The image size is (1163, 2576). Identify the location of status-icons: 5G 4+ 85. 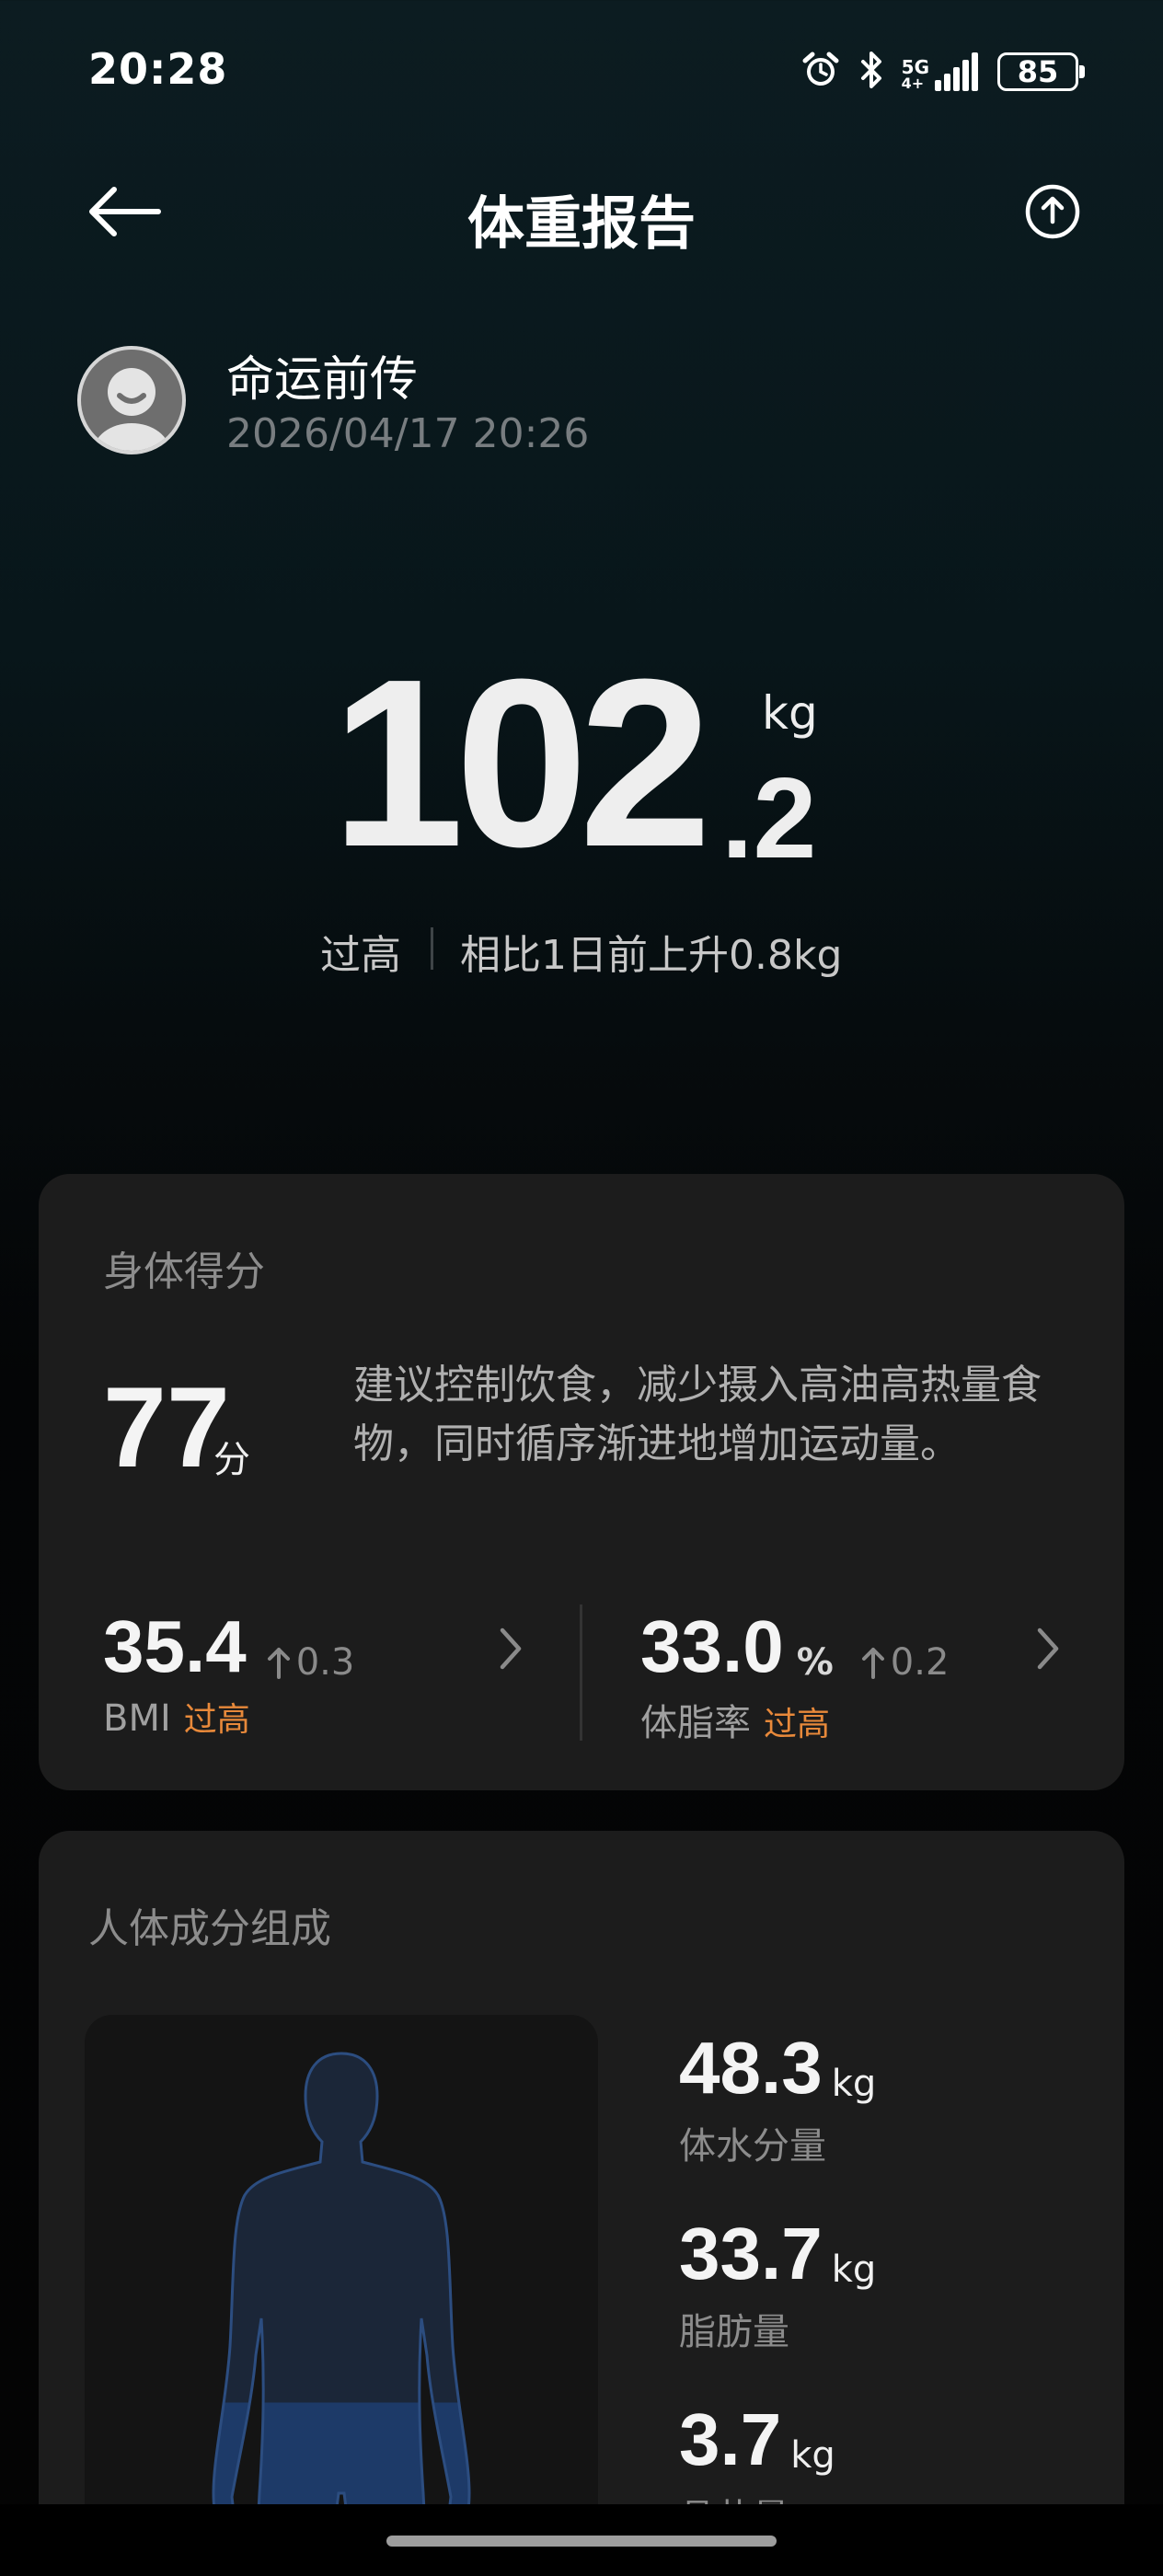
(943, 72).